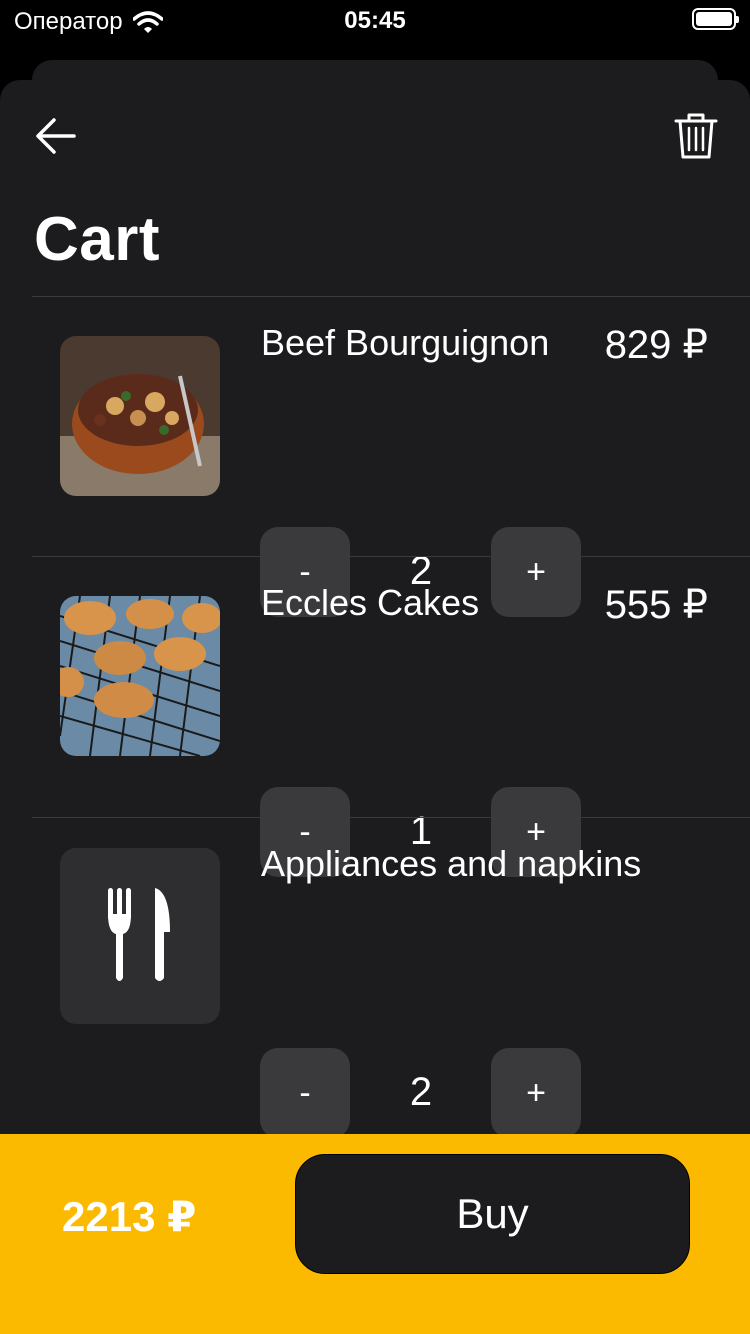 The image size is (750, 1334). What do you see at coordinates (656, 345) in the screenshot?
I see `item-price: 829 ₽` at bounding box center [656, 345].